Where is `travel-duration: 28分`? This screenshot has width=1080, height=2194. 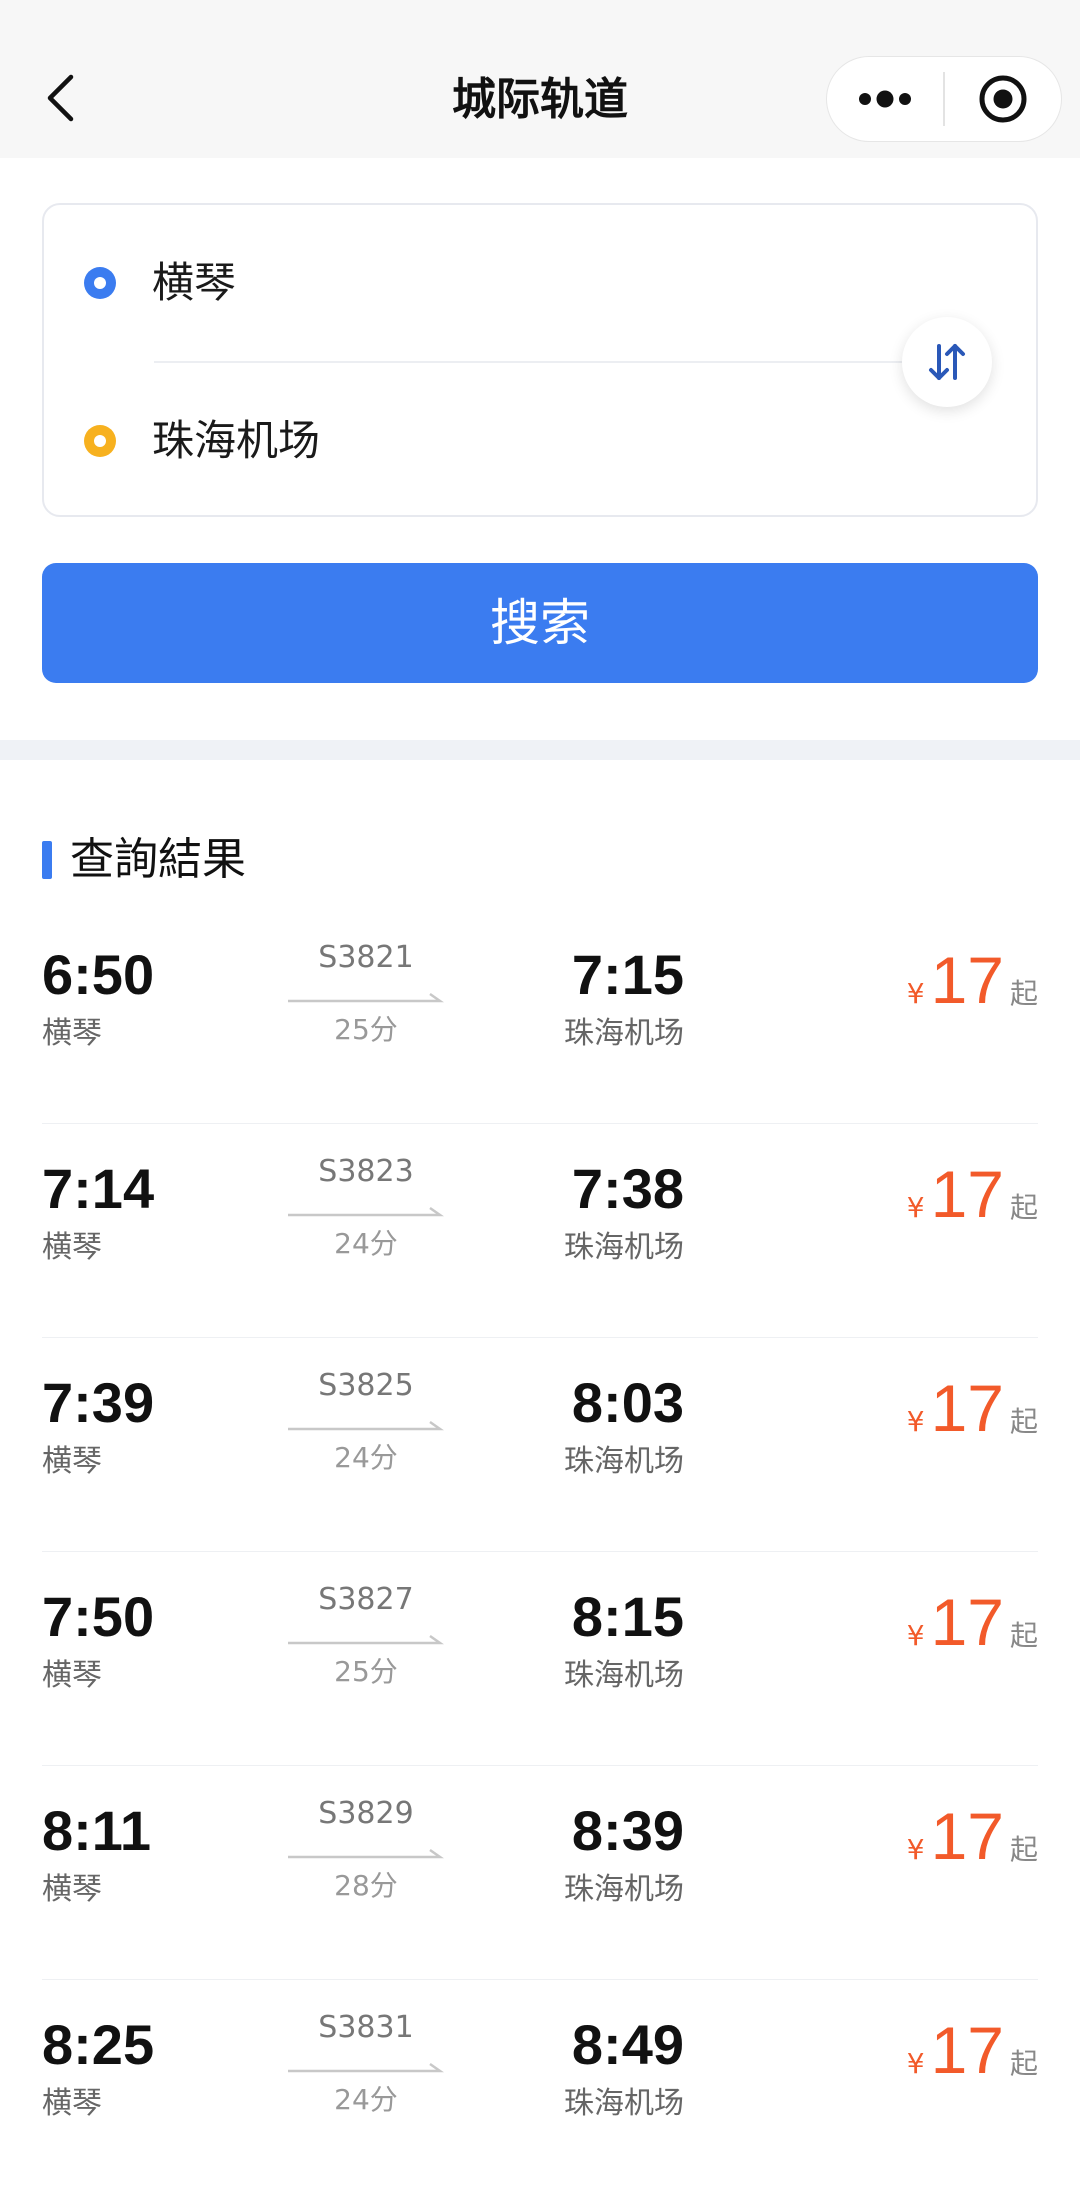
travel-duration: 28分 is located at coordinates (366, 1885).